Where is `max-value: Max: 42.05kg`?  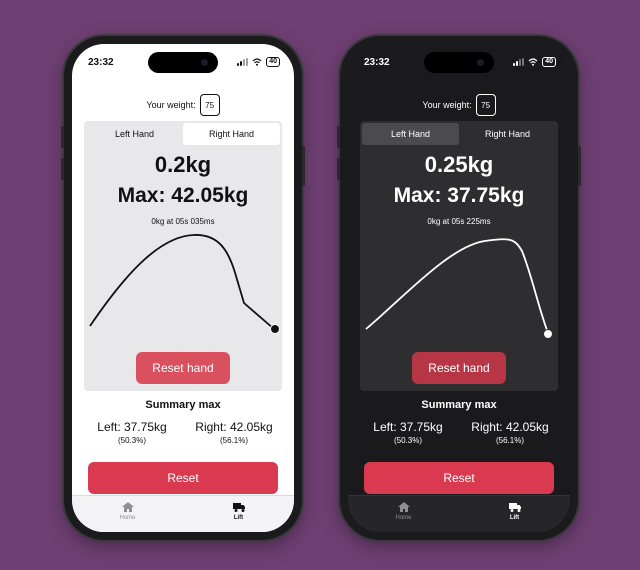
max-value: Max: 42.05kg is located at coordinates (183, 195).